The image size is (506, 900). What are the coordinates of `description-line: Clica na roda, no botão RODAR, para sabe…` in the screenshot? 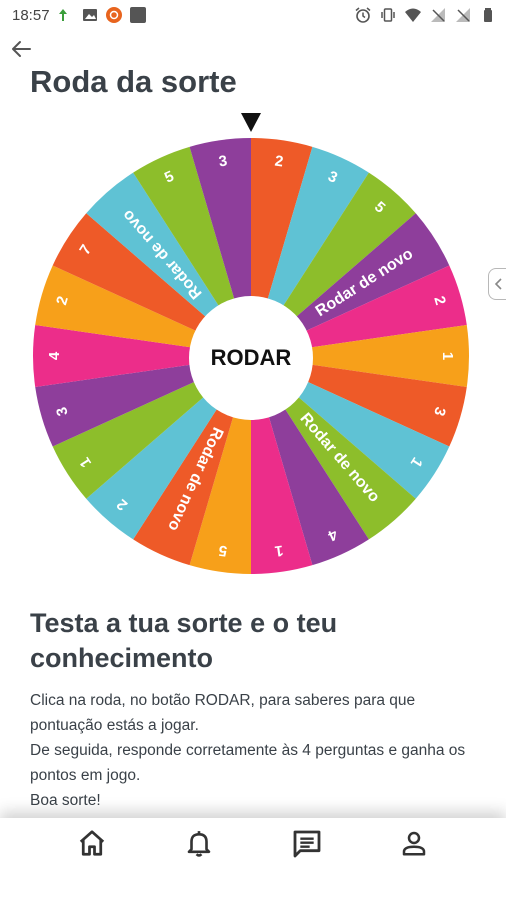 It's located at (223, 713).